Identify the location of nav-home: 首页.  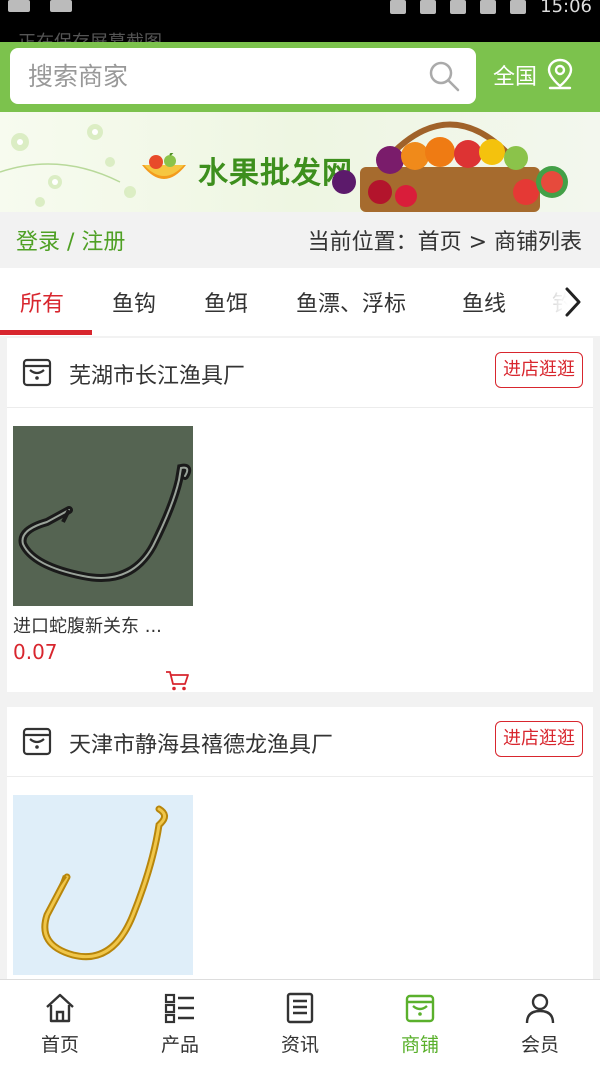
(60, 1023).